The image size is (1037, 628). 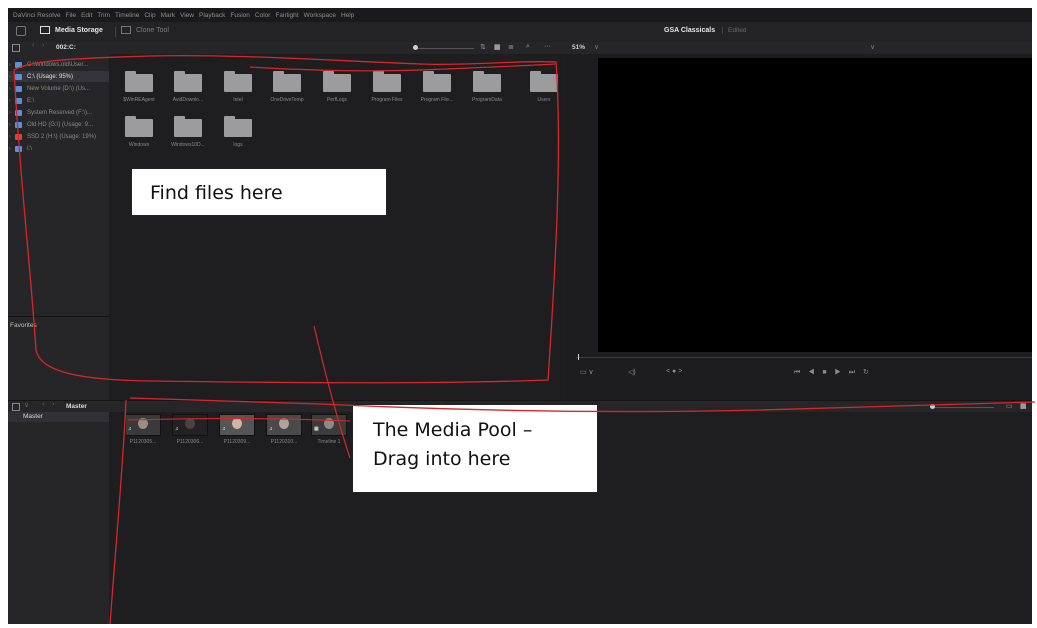 I want to click on menu-view: View, so click(x=187, y=15).